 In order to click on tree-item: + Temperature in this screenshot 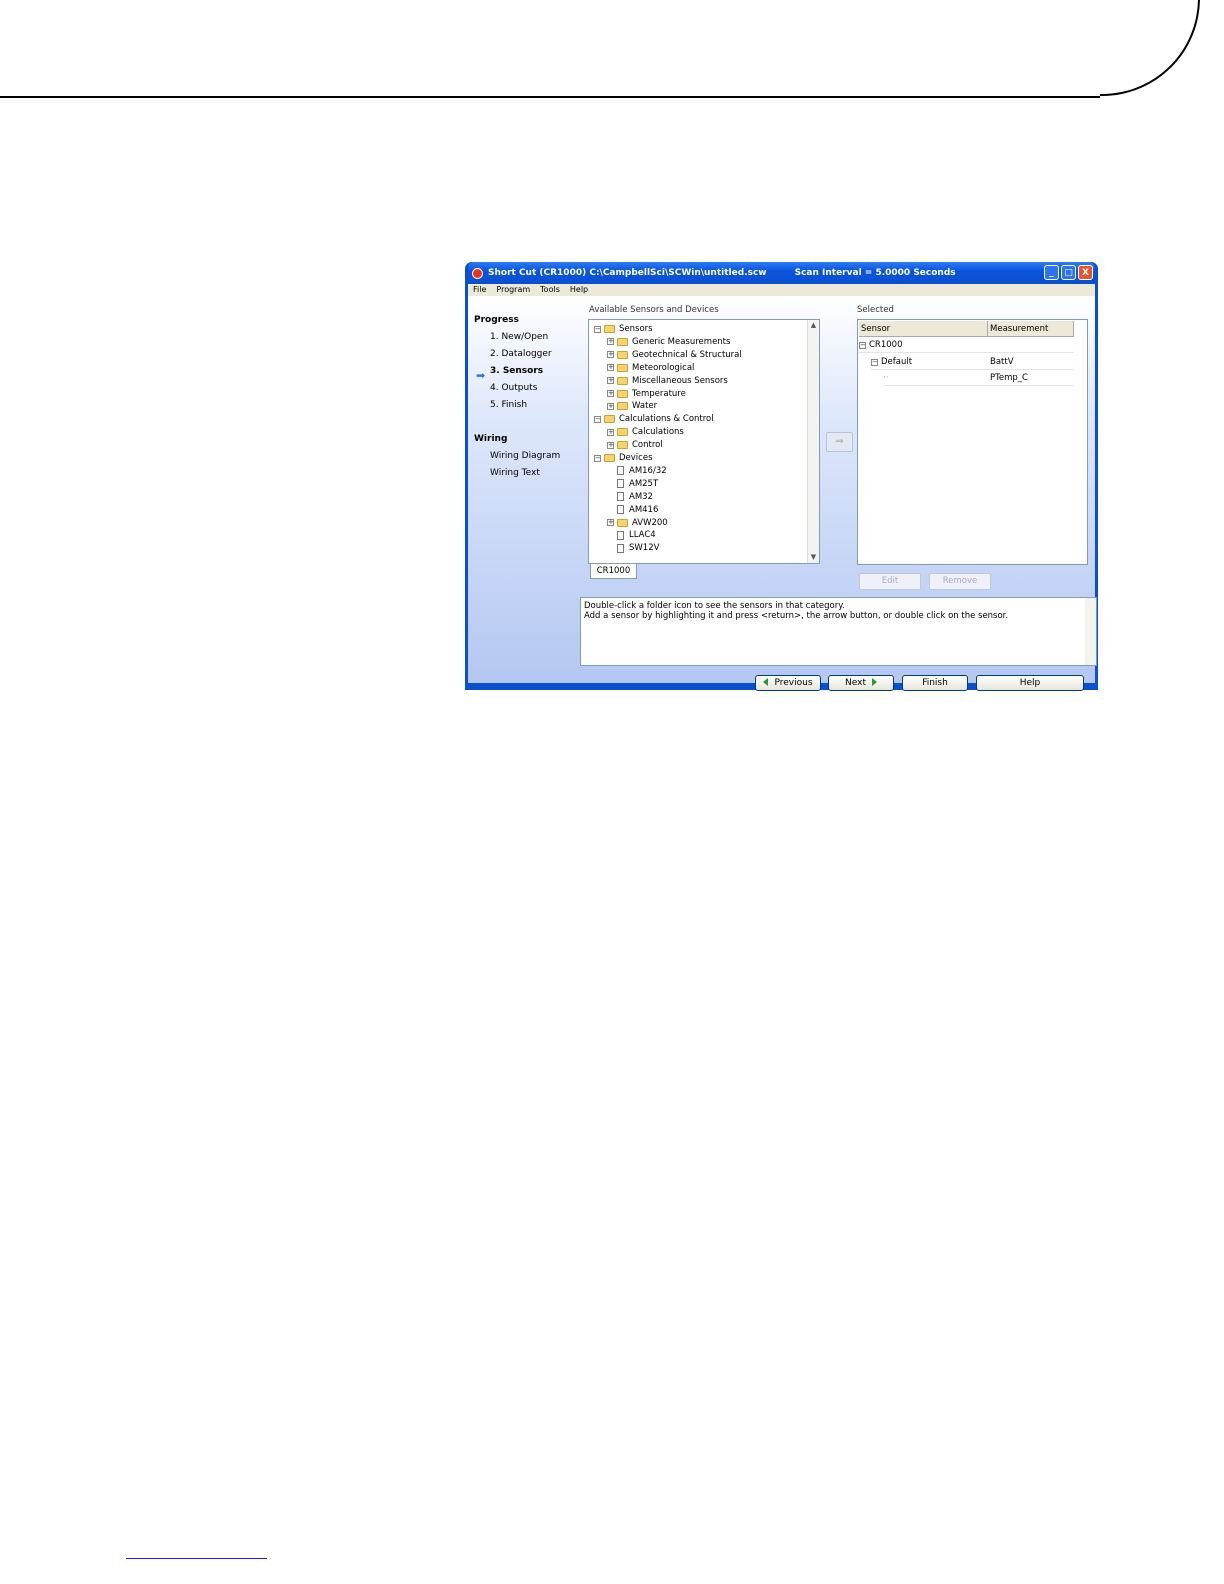, I will do `click(646, 394)`.